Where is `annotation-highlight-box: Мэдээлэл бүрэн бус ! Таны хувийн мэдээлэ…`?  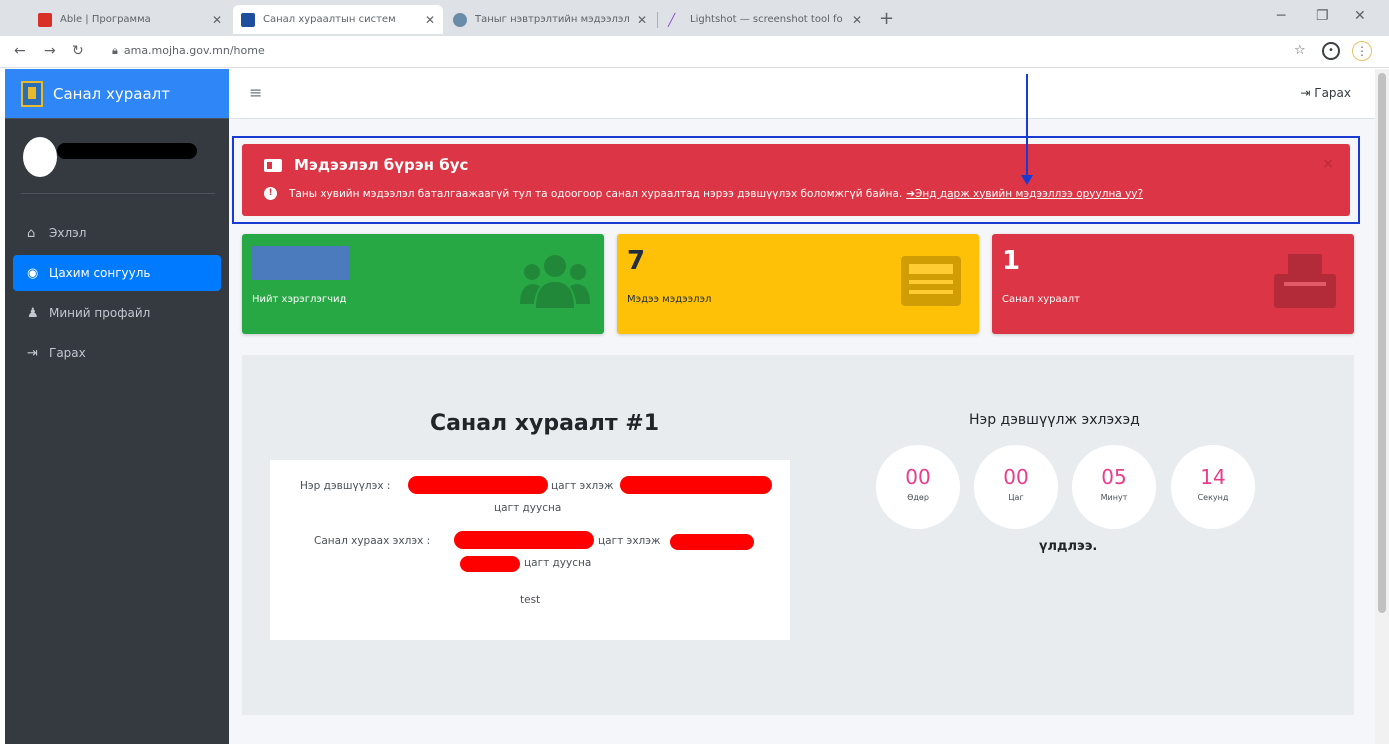
annotation-highlight-box: Мэдээлэл бүрэн бус ! Таны хувийн мэдээлэ… is located at coordinates (796, 180).